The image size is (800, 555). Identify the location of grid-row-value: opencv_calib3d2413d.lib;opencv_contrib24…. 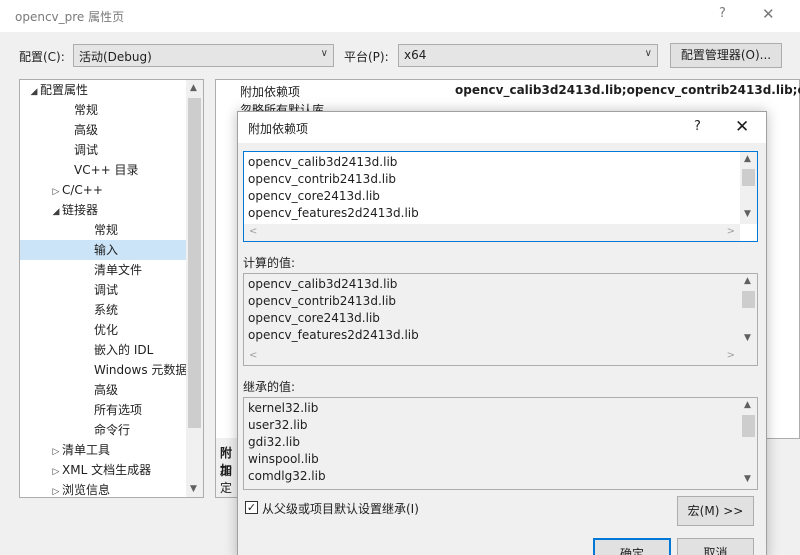
(627, 90).